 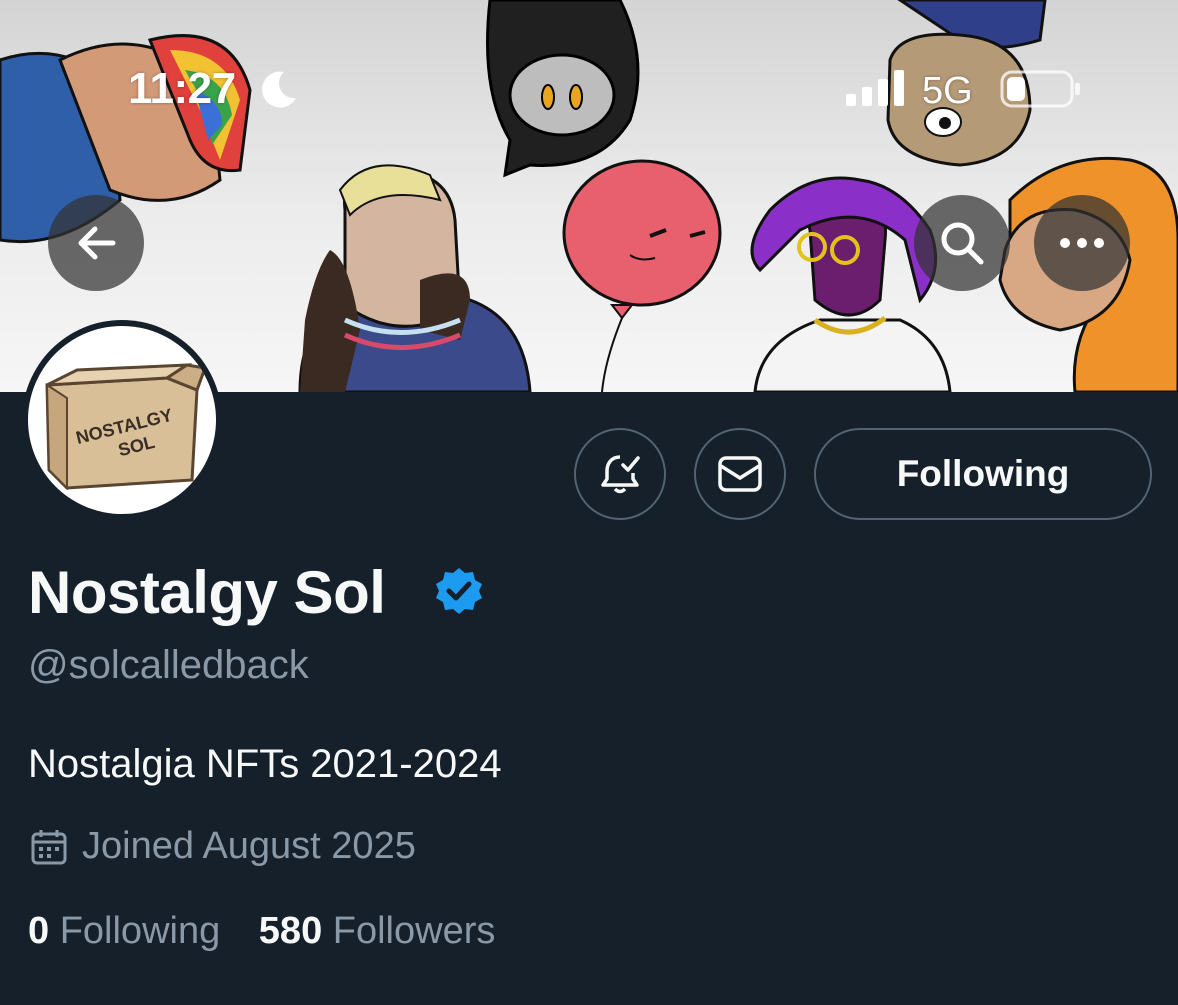 I want to click on envelope-icon, so click(x=740, y=474).